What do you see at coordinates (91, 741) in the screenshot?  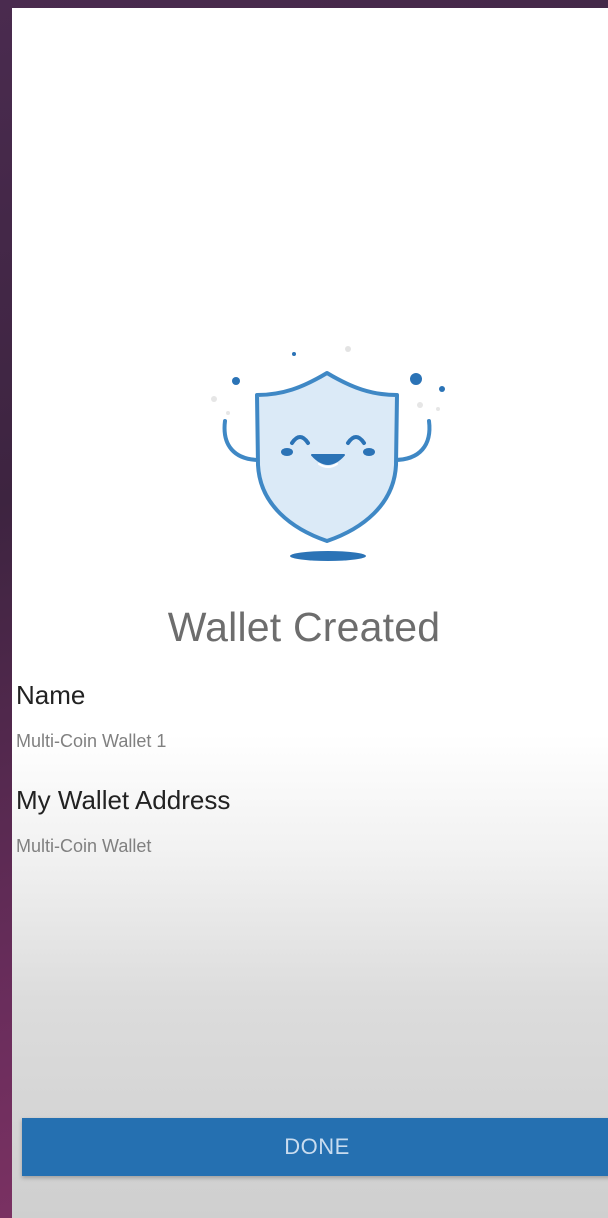 I see `name-value: Multi-Coin Wallet 1` at bounding box center [91, 741].